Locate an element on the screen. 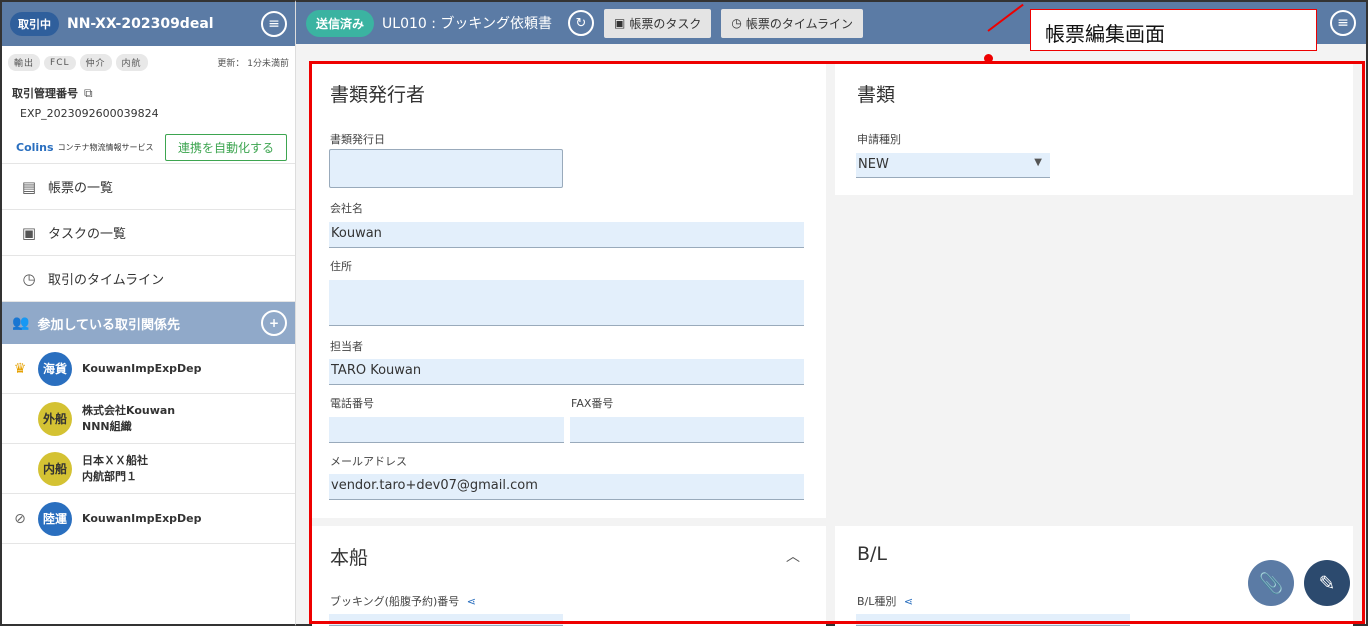 The image size is (1368, 626). booking-number-label: ブッキング(船腹予約)番号 ⋖ is located at coordinates (403, 601).